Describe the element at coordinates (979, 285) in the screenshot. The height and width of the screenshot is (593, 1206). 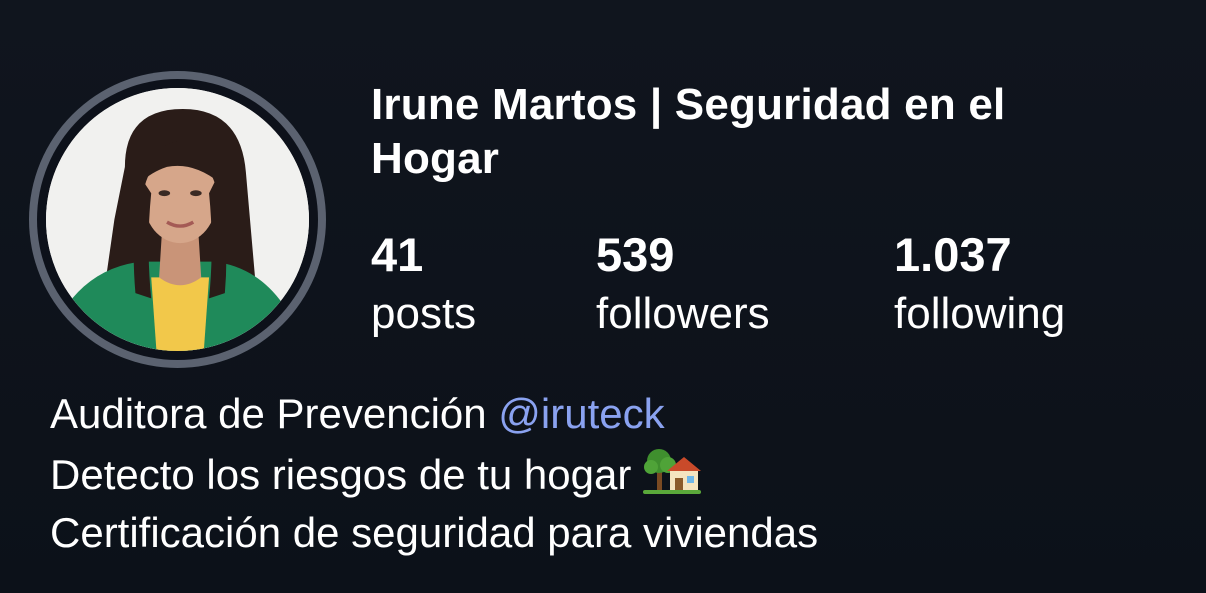
I see `stat-following: 1.037 following` at that location.